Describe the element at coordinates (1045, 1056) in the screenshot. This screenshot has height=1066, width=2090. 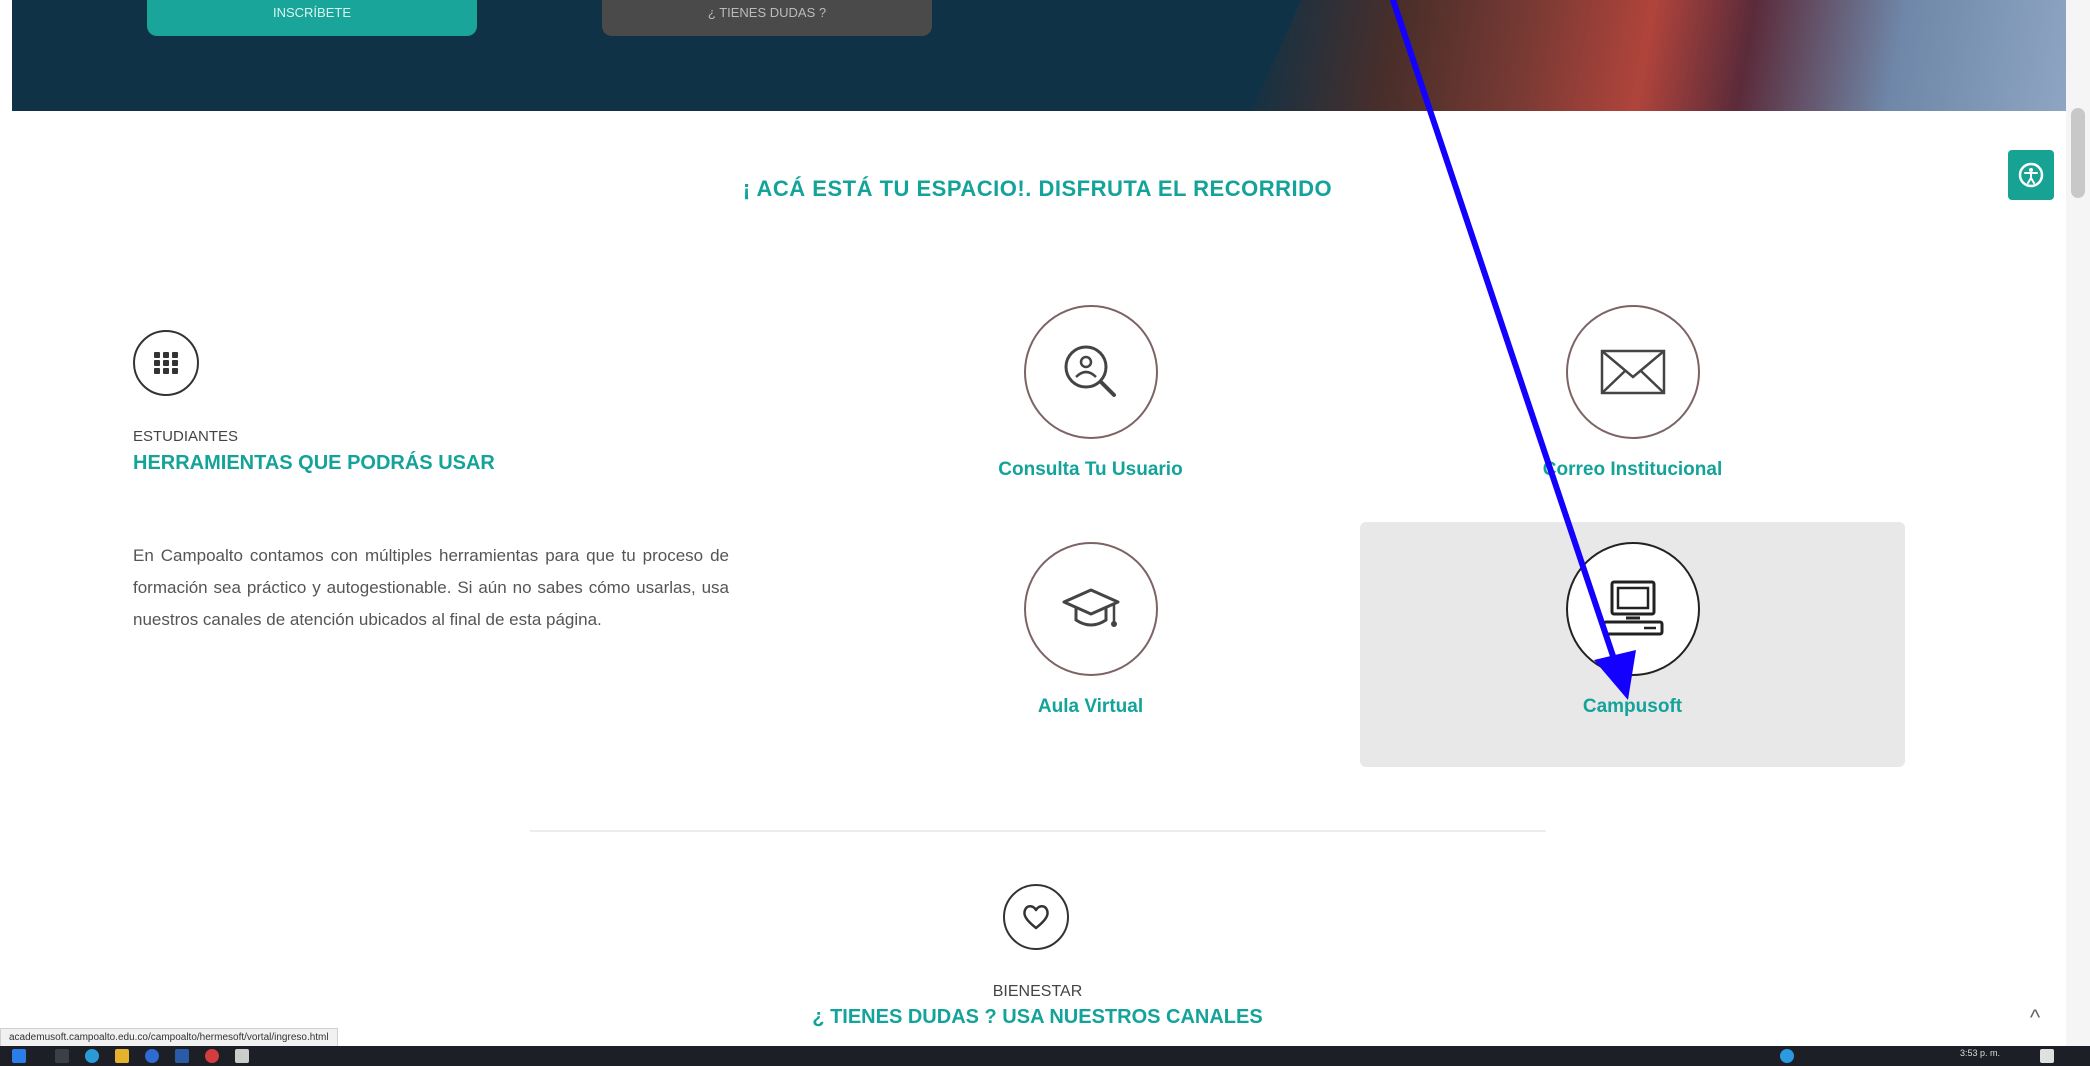
I see `taskbar: 3:53 p. m.` at that location.